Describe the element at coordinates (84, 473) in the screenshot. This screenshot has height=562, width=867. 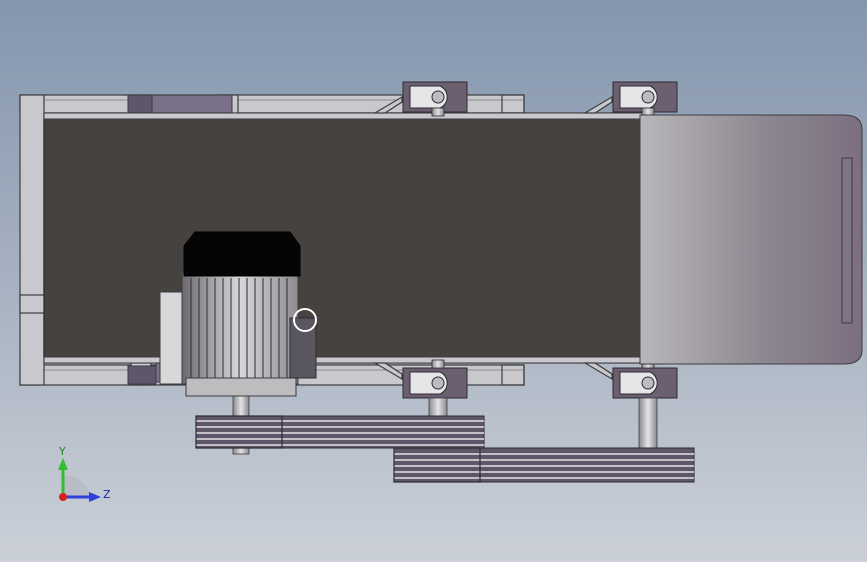
I see `axis-triad: Y Z` at that location.